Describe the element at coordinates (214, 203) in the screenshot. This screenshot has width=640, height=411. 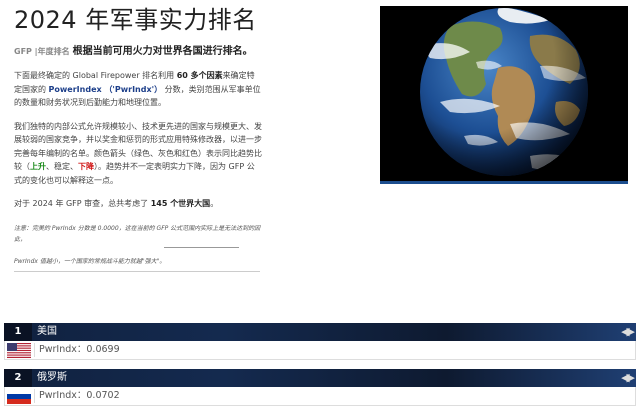
I see `text-span: 。` at that location.